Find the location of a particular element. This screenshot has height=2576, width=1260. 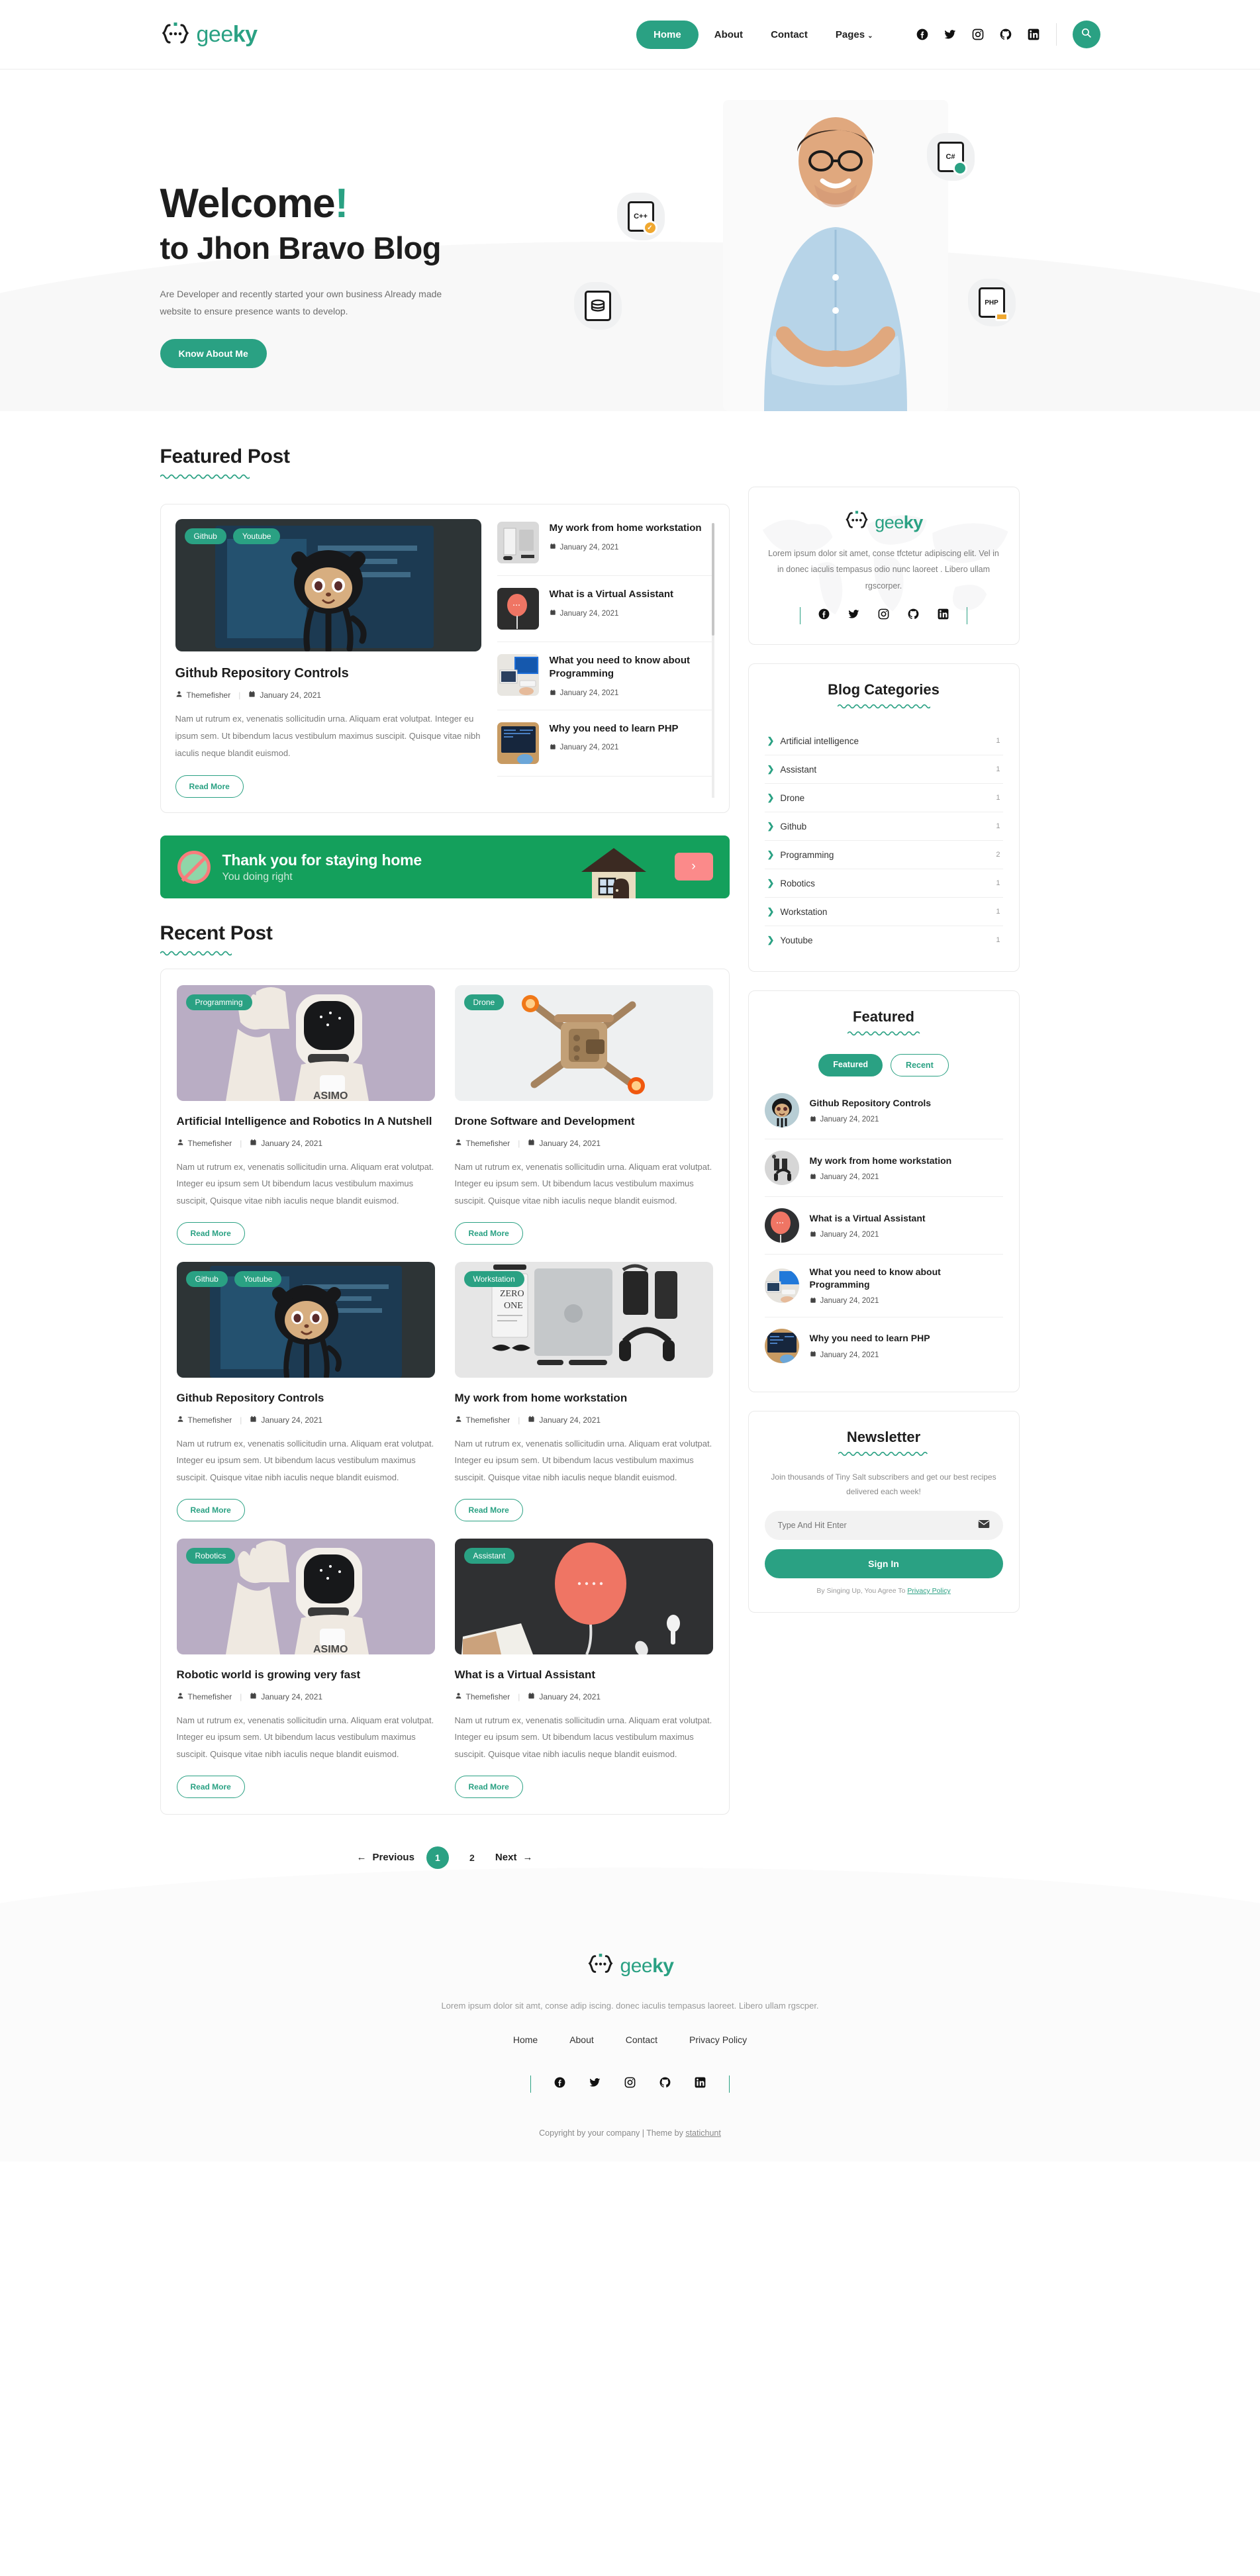

nav-item-contact: Contact is located at coordinates (789, 35).